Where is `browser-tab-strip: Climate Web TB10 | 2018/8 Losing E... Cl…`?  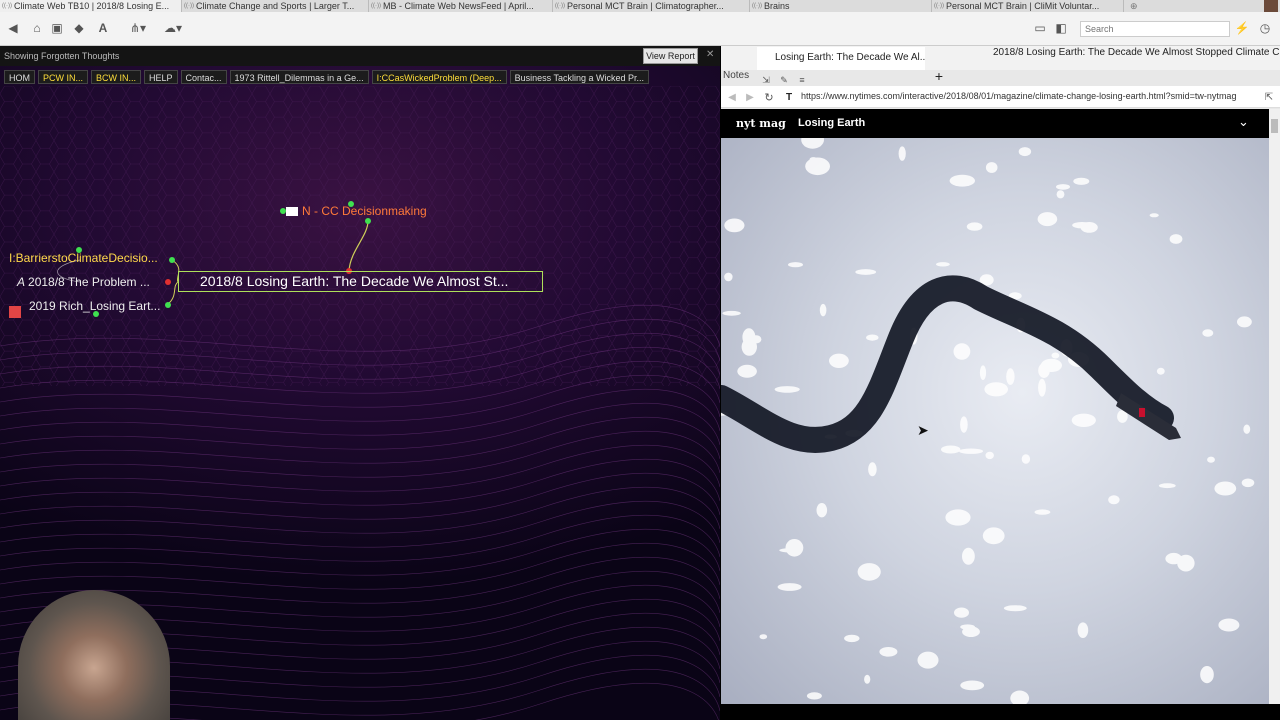
browser-tab-strip: Climate Web TB10 | 2018/8 Losing E... Cl… is located at coordinates (640, 6).